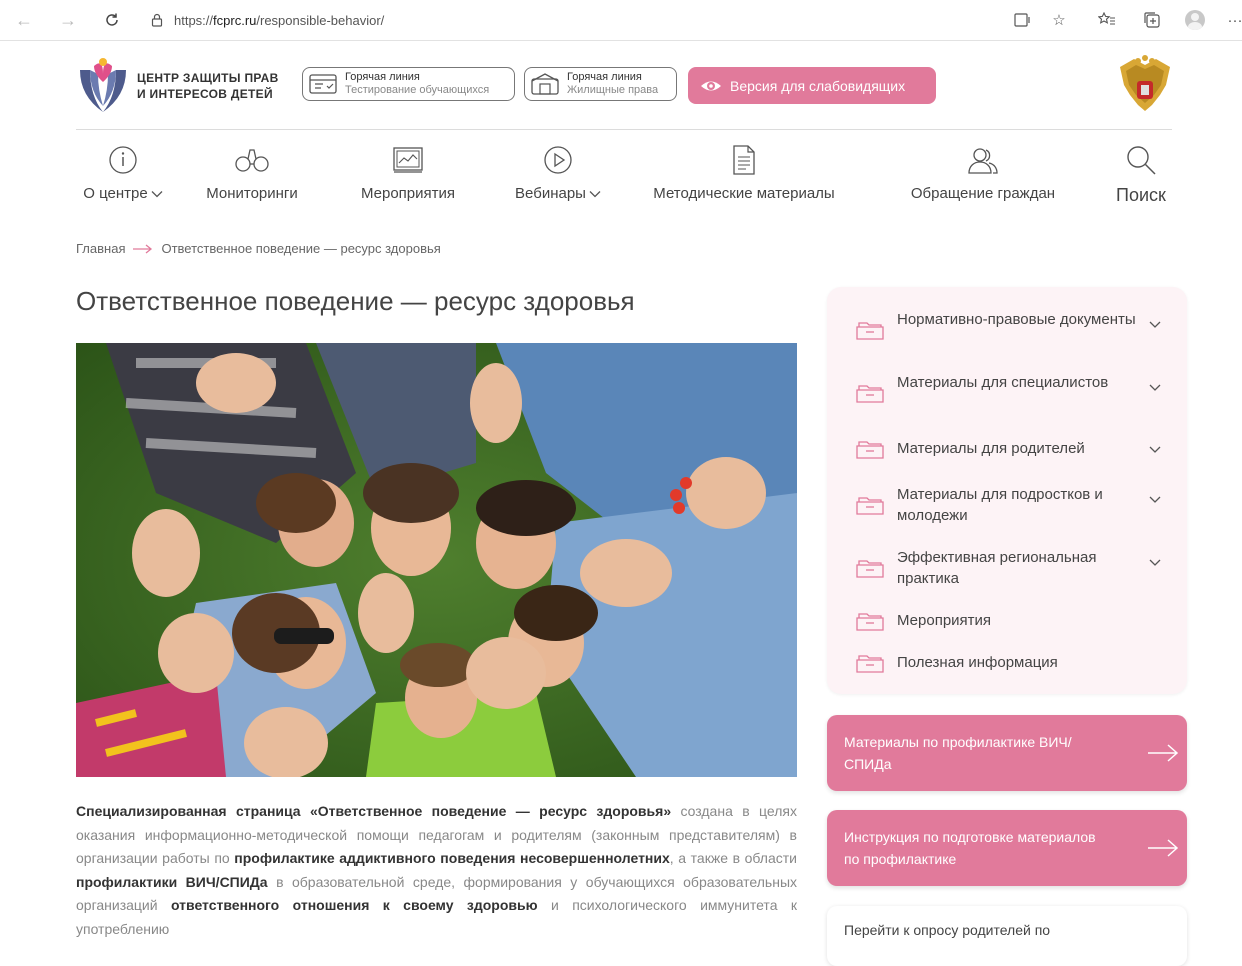  Describe the element at coordinates (103, 85) in the screenshot. I see `site-logo` at that location.